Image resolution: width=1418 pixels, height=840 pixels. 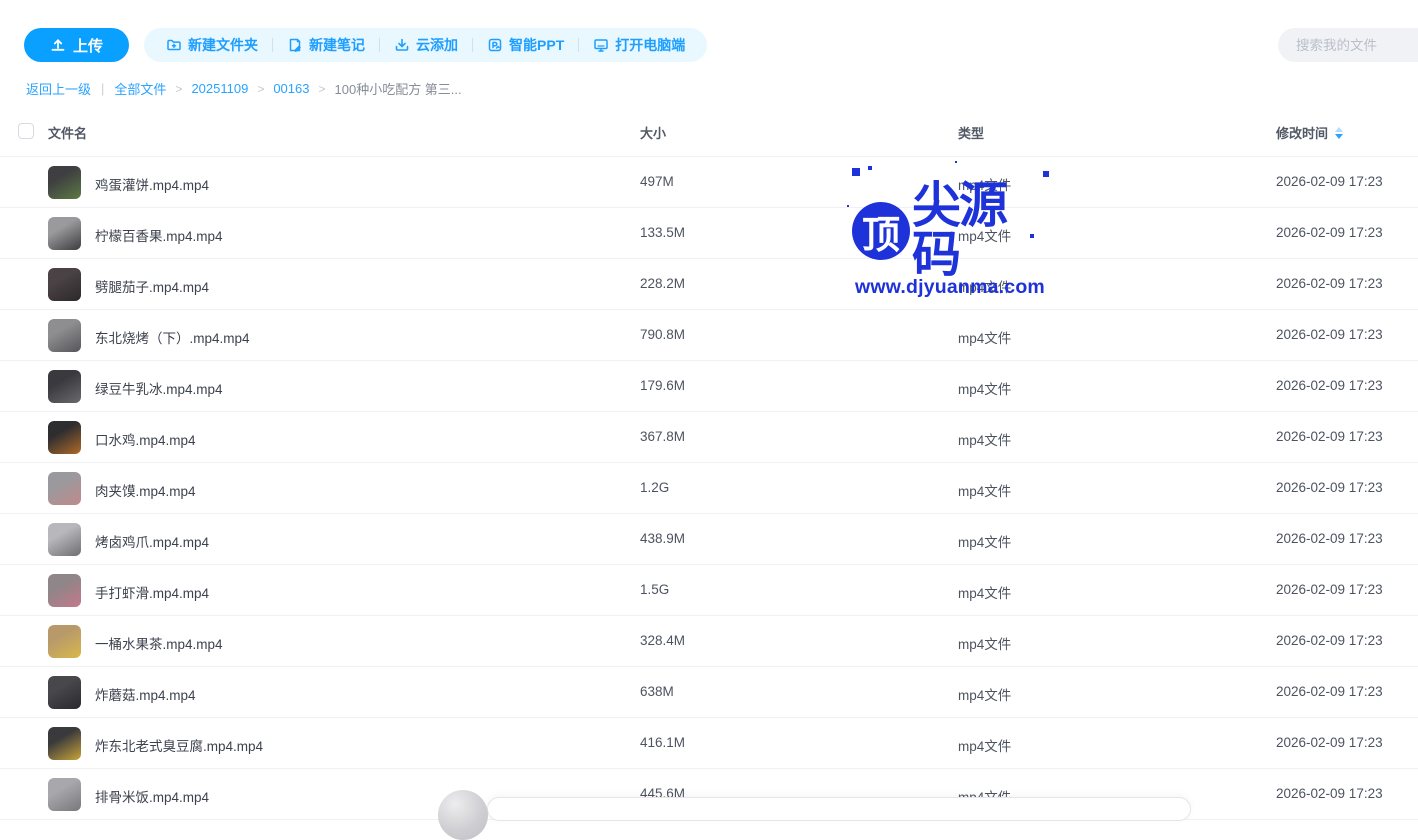 What do you see at coordinates (145, 694) in the screenshot?
I see `file-name: 炸蘑菇.mp4.mp4` at bounding box center [145, 694].